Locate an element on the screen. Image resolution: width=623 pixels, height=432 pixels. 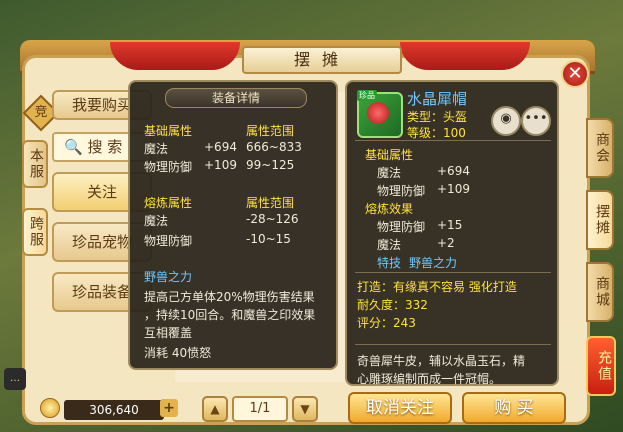
helmet-icon is located at coordinates (378, 113).